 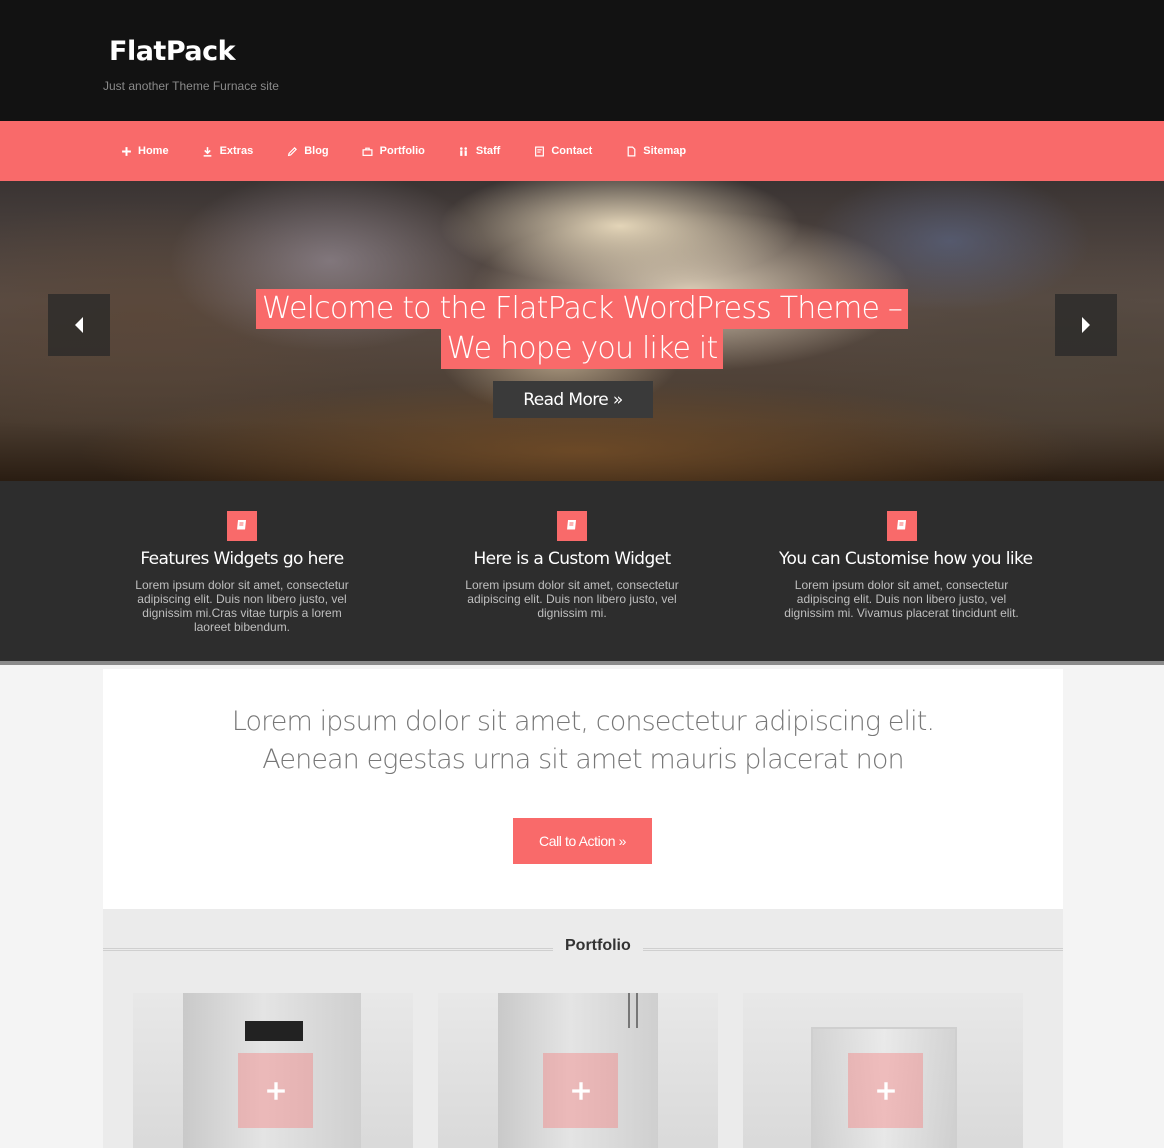 I want to click on nav-item-staff: Staff, so click(x=479, y=151).